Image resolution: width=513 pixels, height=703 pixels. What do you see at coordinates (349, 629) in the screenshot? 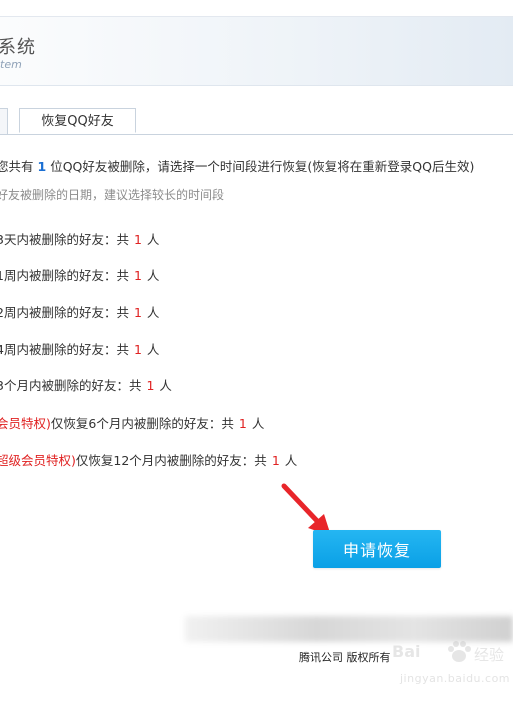
I see `blurred-links` at bounding box center [349, 629].